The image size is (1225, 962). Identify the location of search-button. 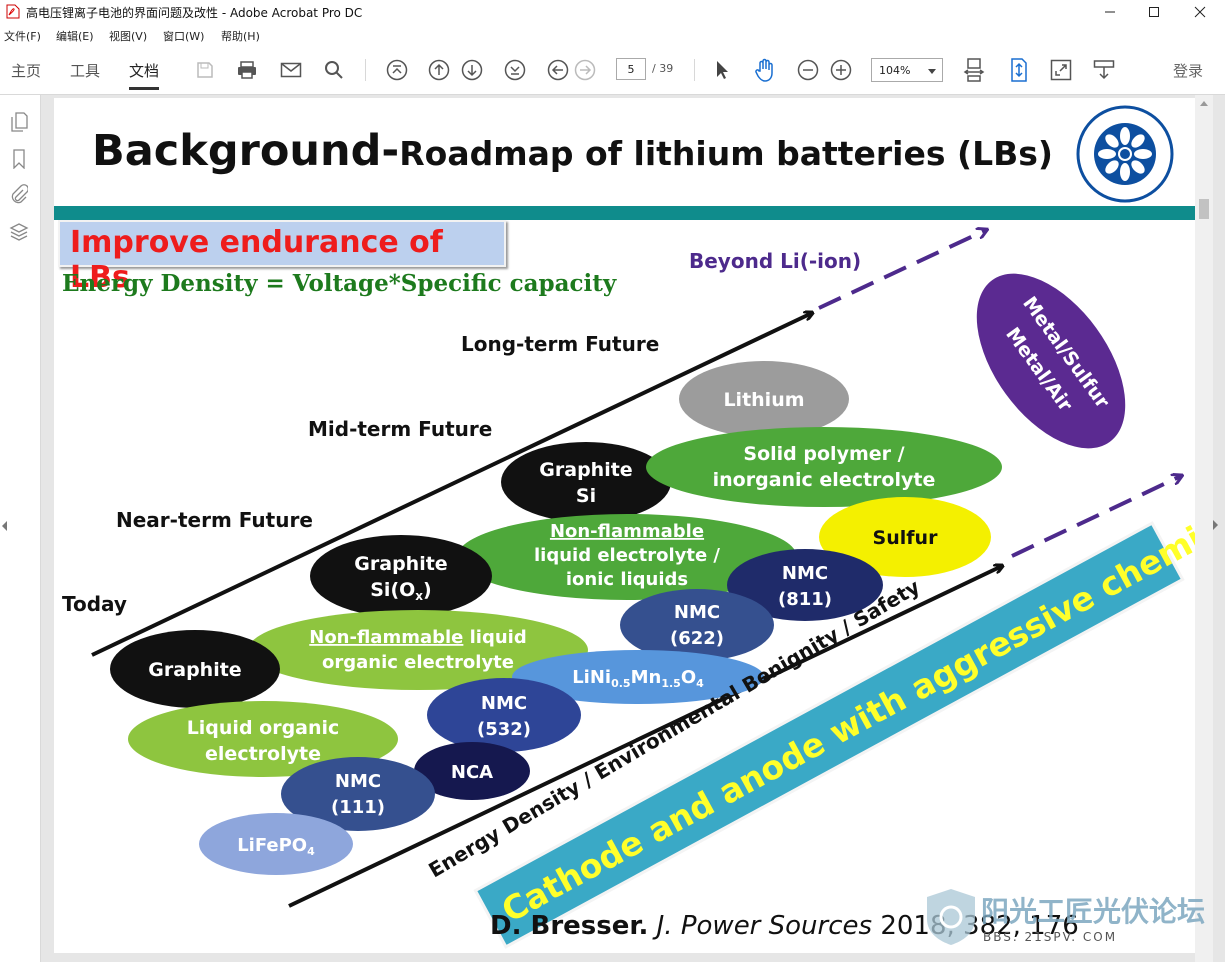
(334, 70).